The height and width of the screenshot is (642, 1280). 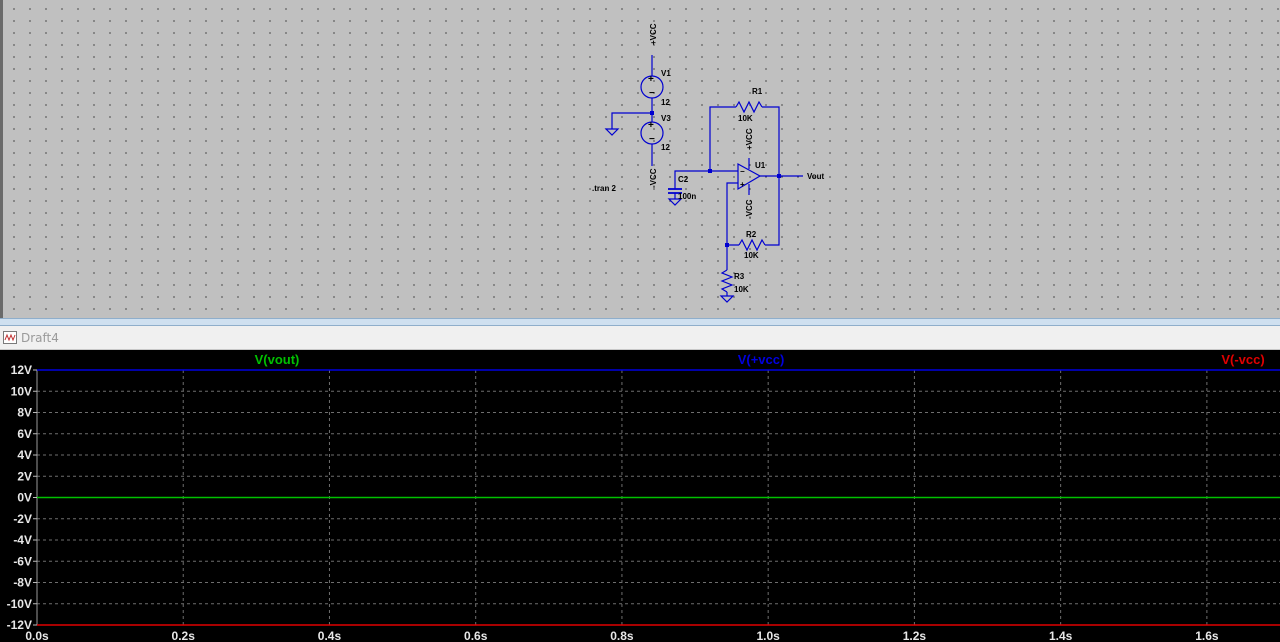 I want to click on v3-name: V3, so click(x=666, y=118).